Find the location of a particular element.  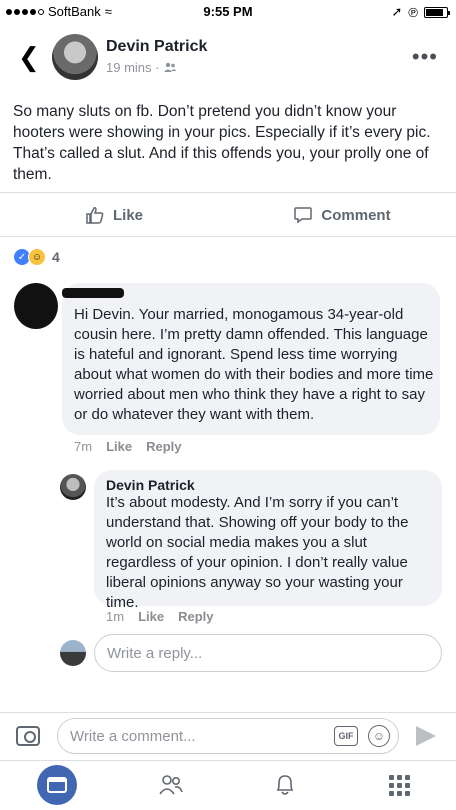

send-icon is located at coordinates (426, 736).